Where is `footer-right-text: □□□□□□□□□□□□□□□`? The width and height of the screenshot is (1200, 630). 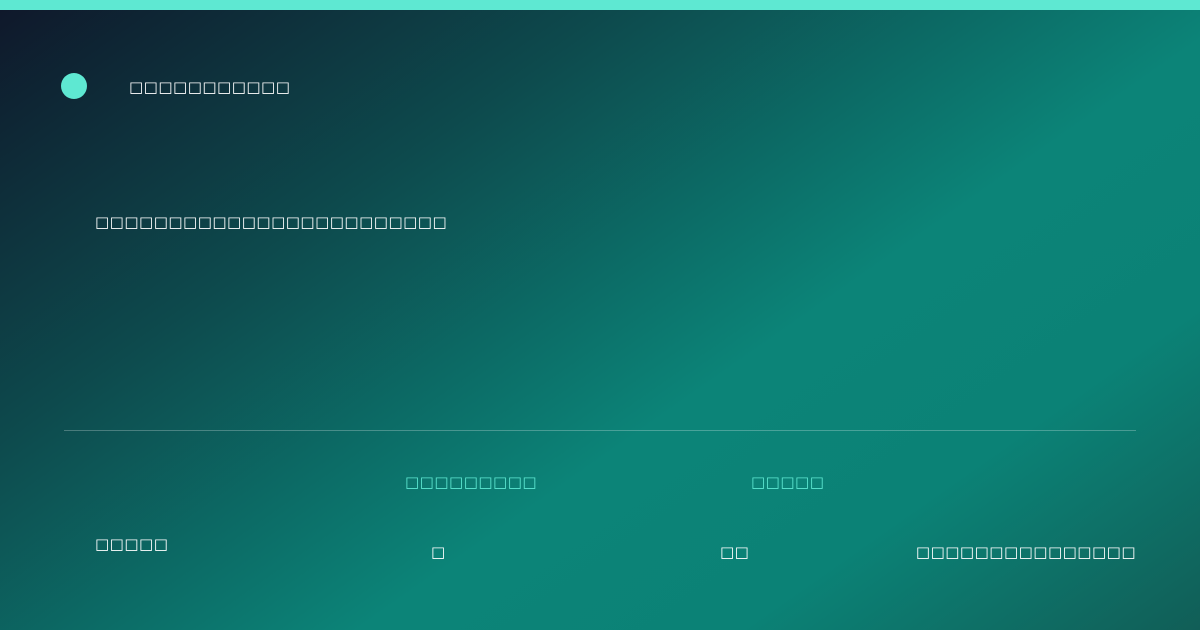 footer-right-text: □□□□□□□□□□□□□□□ is located at coordinates (1025, 552).